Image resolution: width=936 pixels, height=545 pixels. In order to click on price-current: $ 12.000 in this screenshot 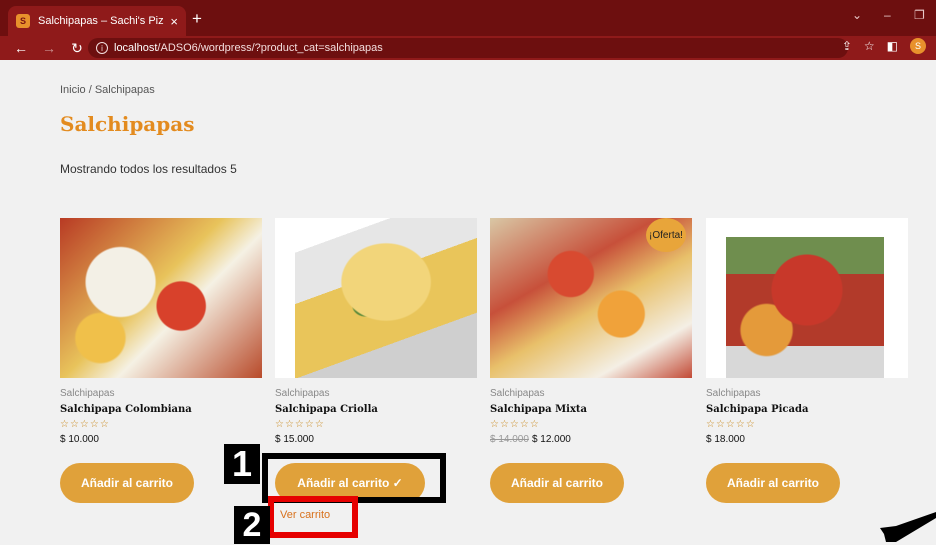, I will do `click(551, 439)`.